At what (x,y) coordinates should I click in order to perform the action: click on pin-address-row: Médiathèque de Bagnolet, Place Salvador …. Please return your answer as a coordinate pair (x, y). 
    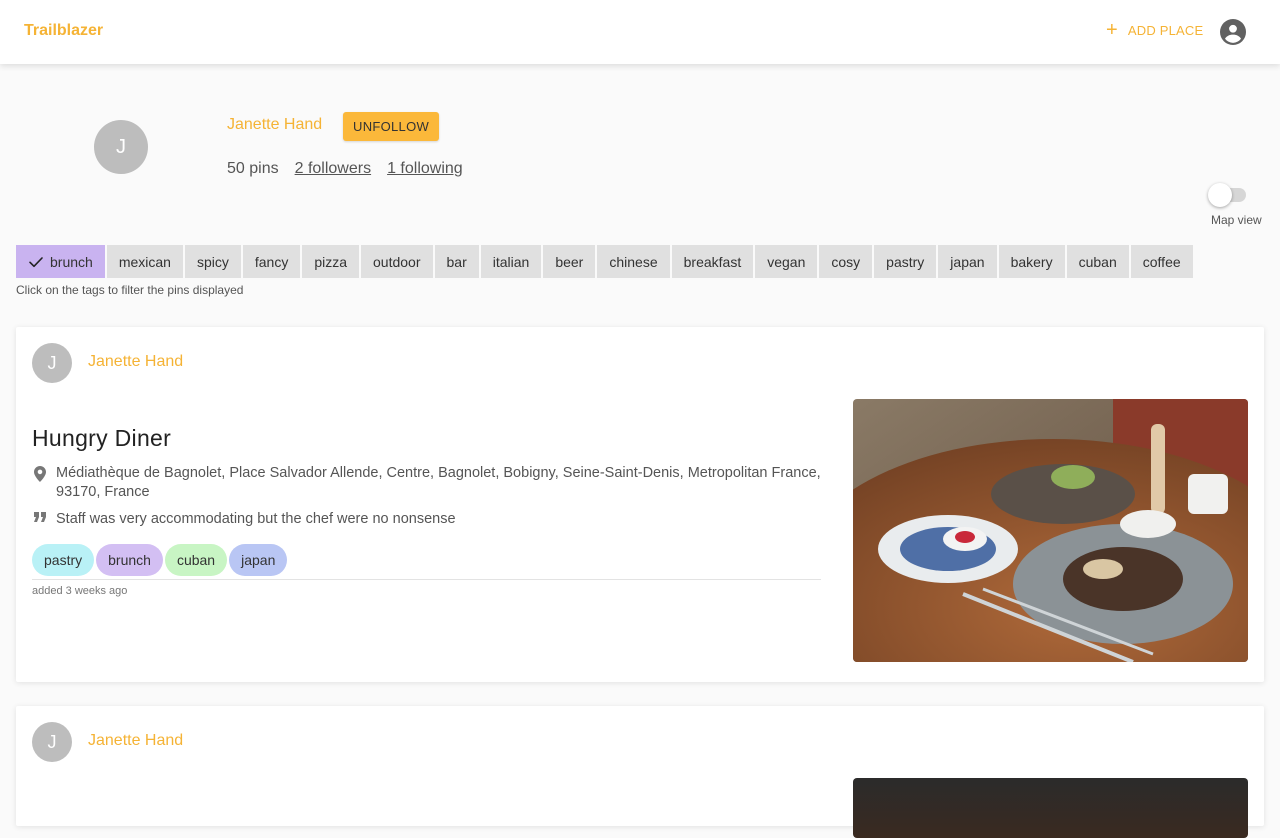
    Looking at the image, I should click on (427, 483).